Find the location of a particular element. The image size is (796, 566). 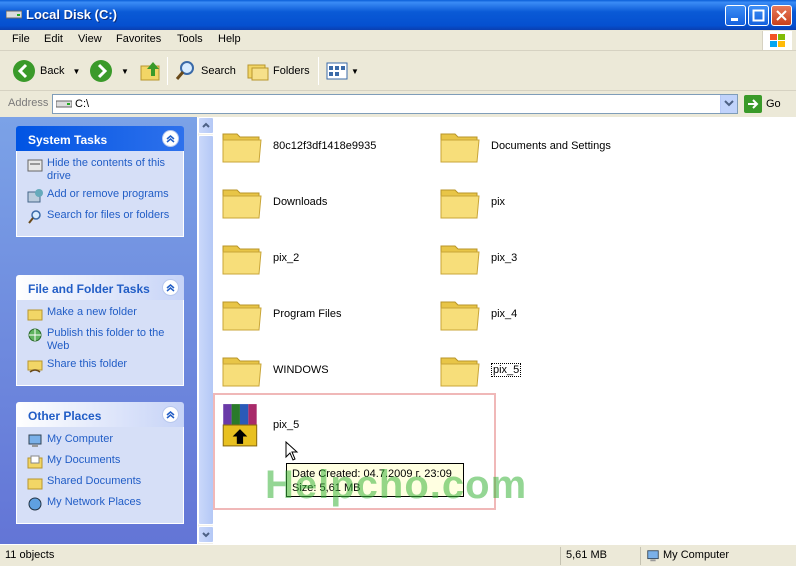

task-pane-scrollbar is located at coordinates (205, 330).